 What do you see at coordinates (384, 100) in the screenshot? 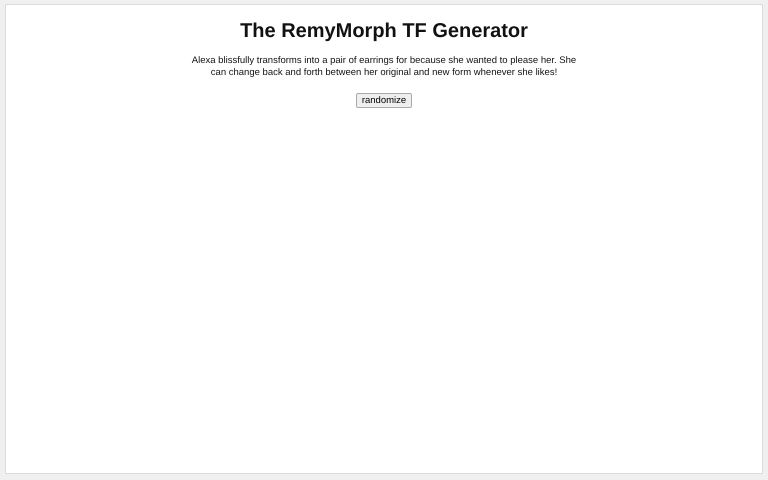
I see `randomize-button: randomize` at bounding box center [384, 100].